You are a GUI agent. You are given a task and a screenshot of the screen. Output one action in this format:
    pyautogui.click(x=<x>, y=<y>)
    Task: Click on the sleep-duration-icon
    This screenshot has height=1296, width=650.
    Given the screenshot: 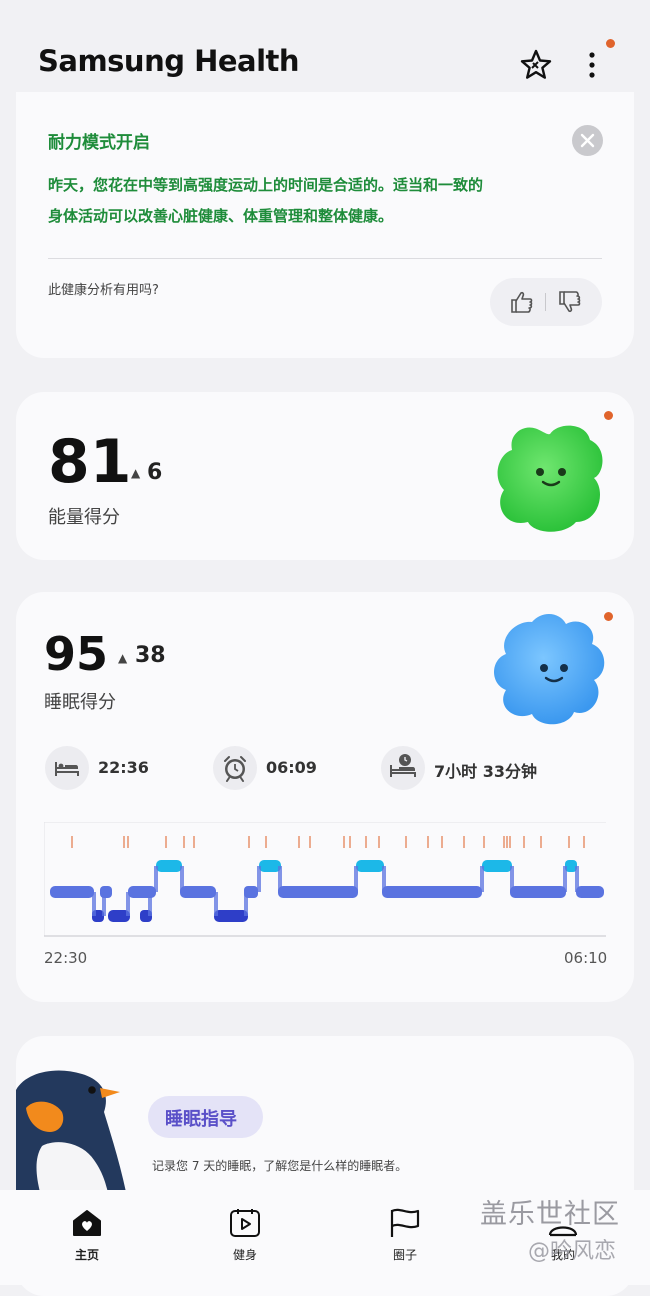 What is the action you would take?
    pyautogui.click(x=403, y=768)
    